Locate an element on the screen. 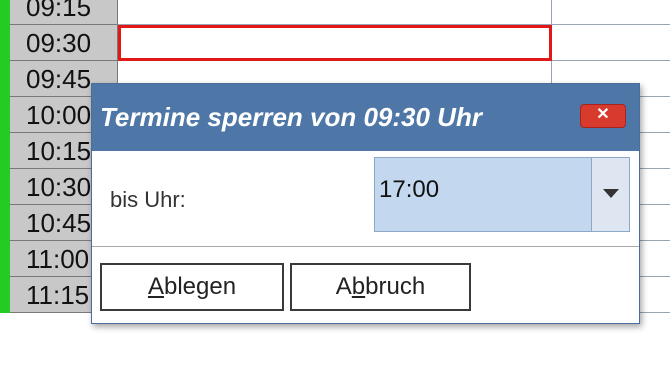  time-label: 09:30 is located at coordinates (64, 43).